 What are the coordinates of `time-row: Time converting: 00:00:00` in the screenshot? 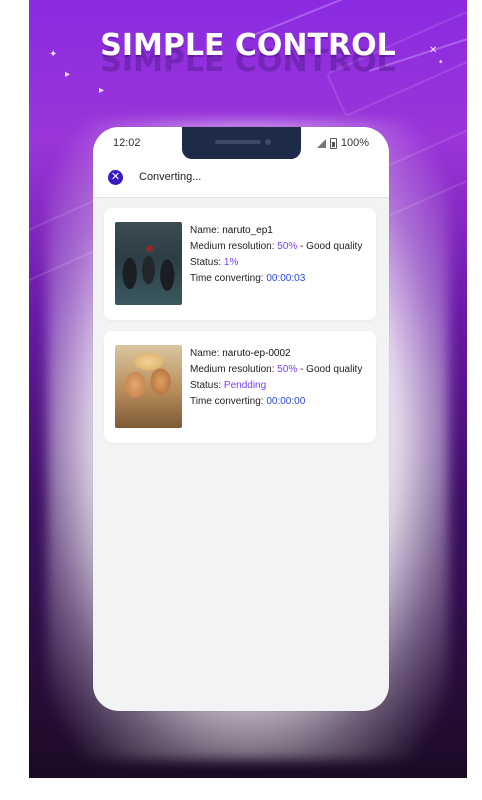 It's located at (279, 401).